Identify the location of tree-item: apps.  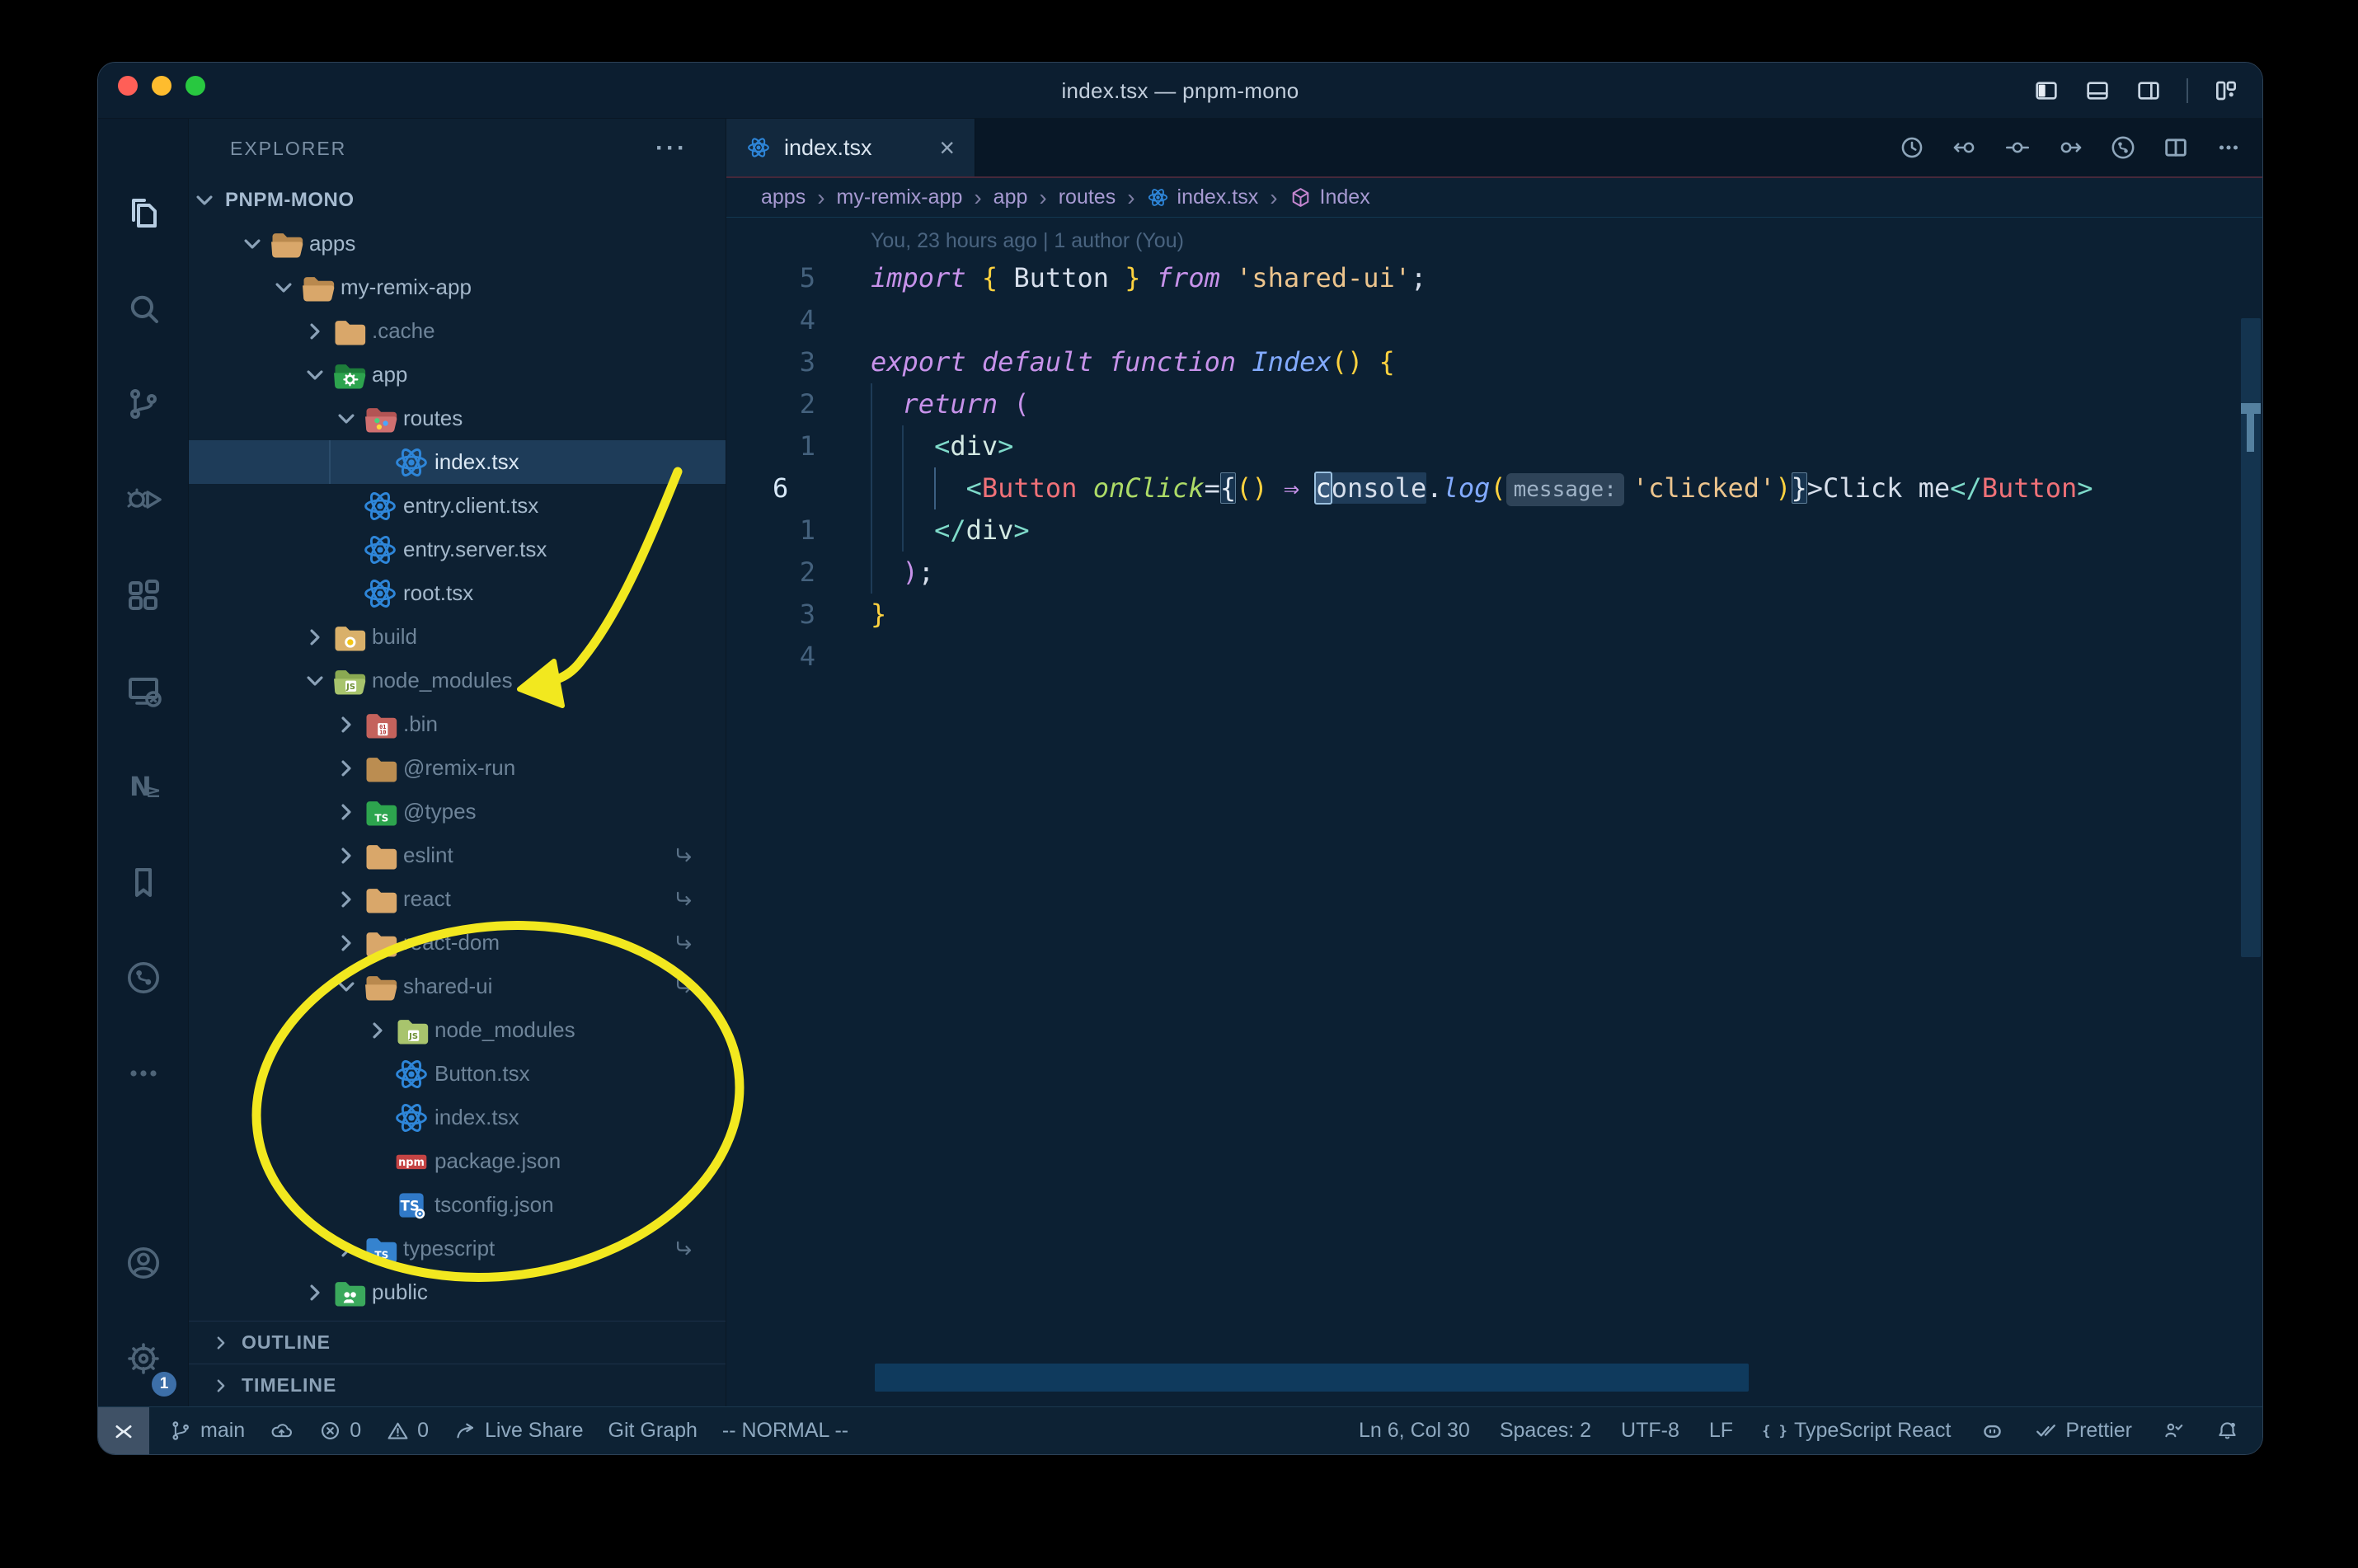
(458, 243).